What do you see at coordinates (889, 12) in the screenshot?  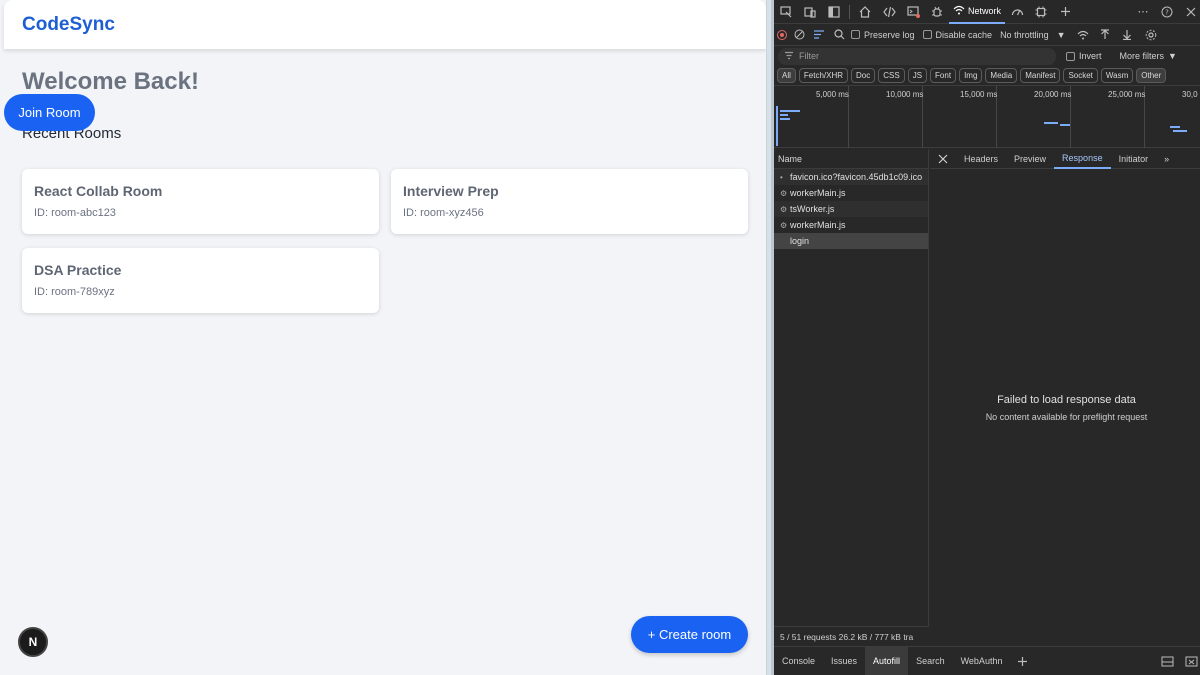 I see `elements-code-icon` at bounding box center [889, 12].